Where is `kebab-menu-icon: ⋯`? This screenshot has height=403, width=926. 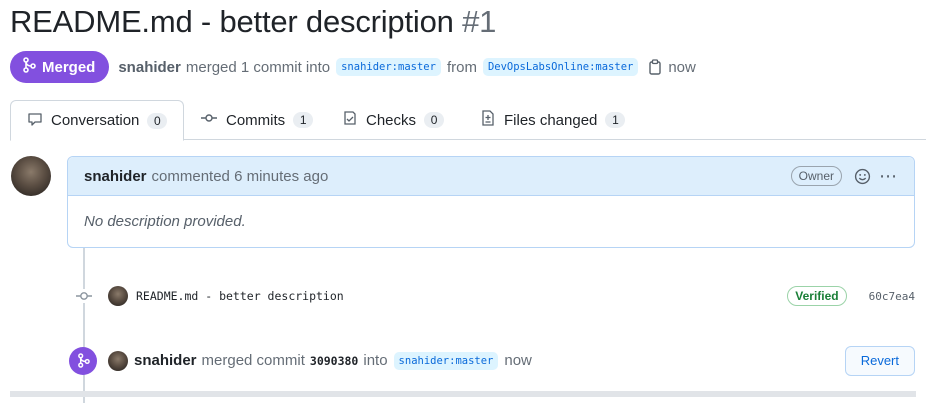
kebab-menu-icon: ⋯ is located at coordinates (888, 176).